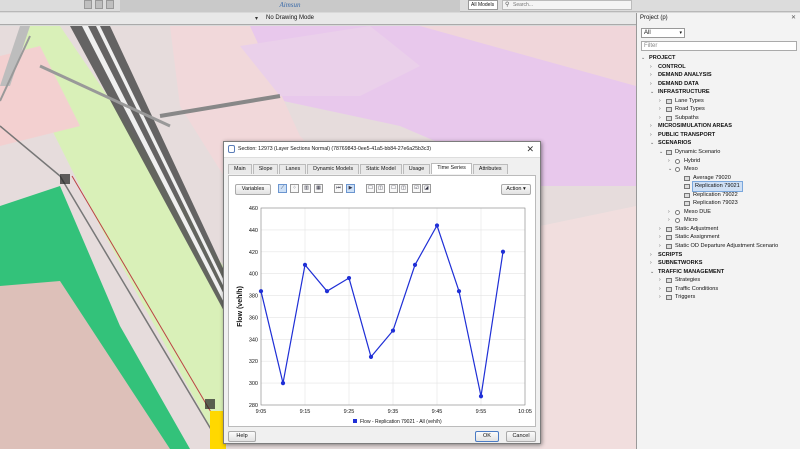 This screenshot has height=449, width=800. I want to click on tab-lanes: Lanes, so click(293, 169).